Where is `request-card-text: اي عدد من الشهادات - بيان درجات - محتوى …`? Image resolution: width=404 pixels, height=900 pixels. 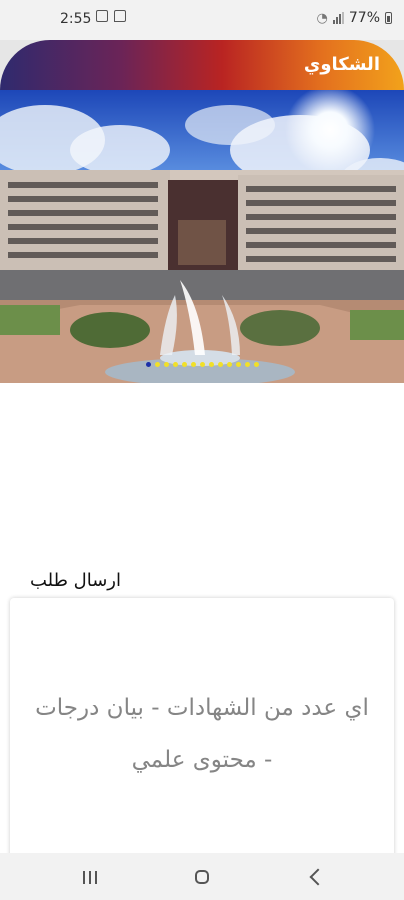 request-card-text: اي عدد من الشهادات - بيان درجات - محتوى … is located at coordinates (202, 734).